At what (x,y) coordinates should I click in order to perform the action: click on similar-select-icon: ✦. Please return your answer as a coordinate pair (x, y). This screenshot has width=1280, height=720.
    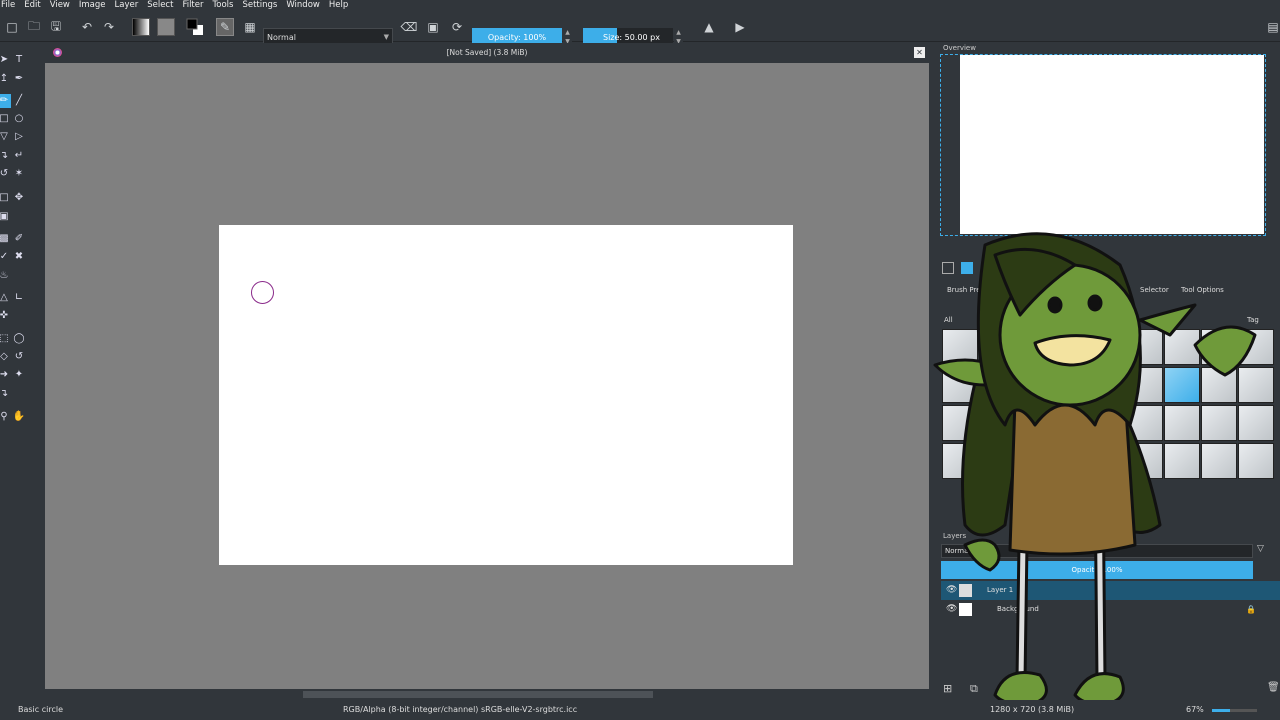
    Looking at the image, I should click on (19, 375).